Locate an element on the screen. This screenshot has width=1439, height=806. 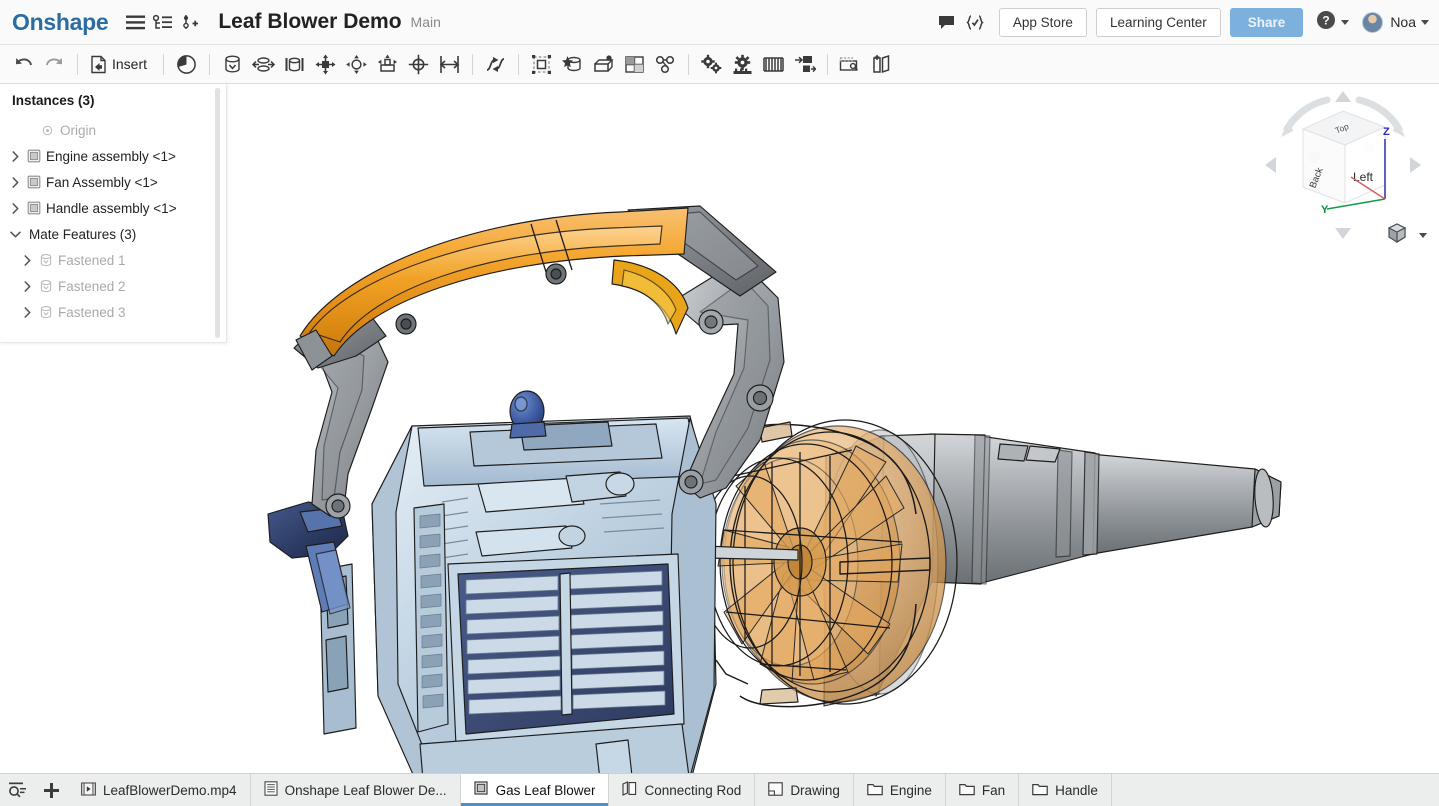
tab-label: Gas Leaf Blower is located at coordinates (545, 790).